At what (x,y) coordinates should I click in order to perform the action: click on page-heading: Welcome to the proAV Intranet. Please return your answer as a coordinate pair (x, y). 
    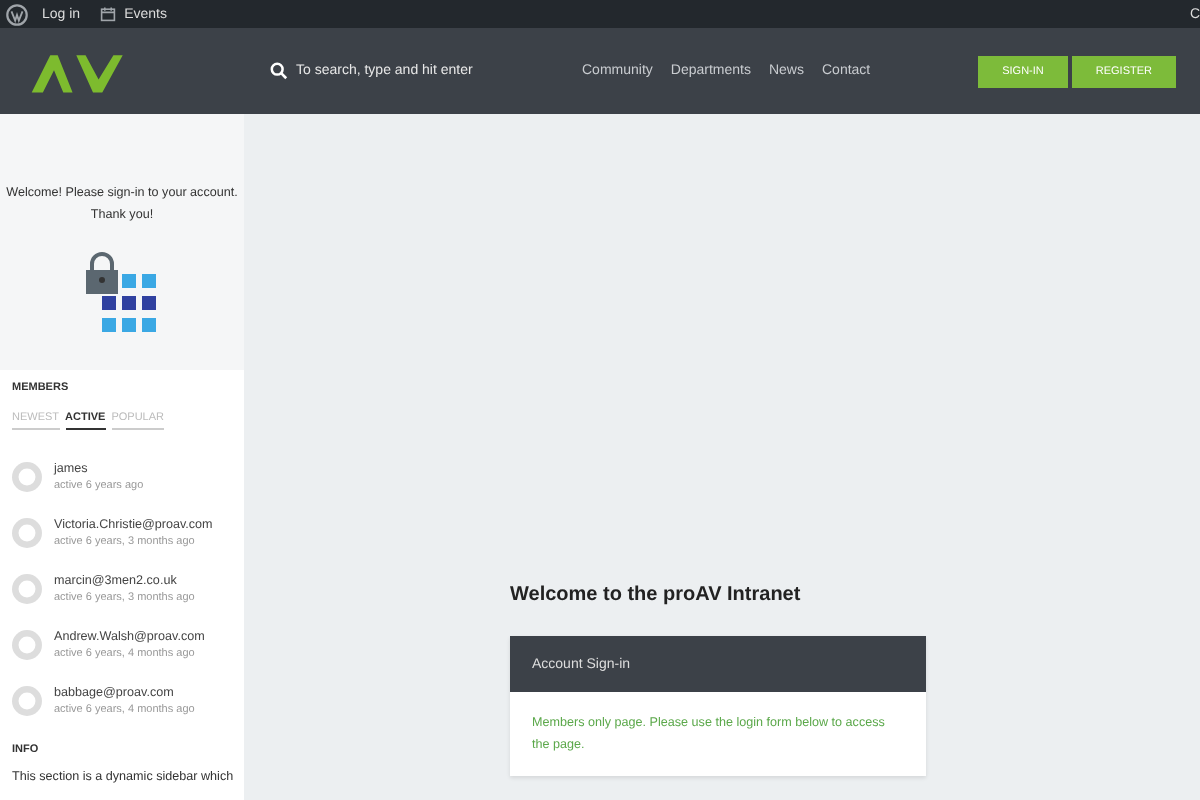
    Looking at the image, I should click on (656, 595).